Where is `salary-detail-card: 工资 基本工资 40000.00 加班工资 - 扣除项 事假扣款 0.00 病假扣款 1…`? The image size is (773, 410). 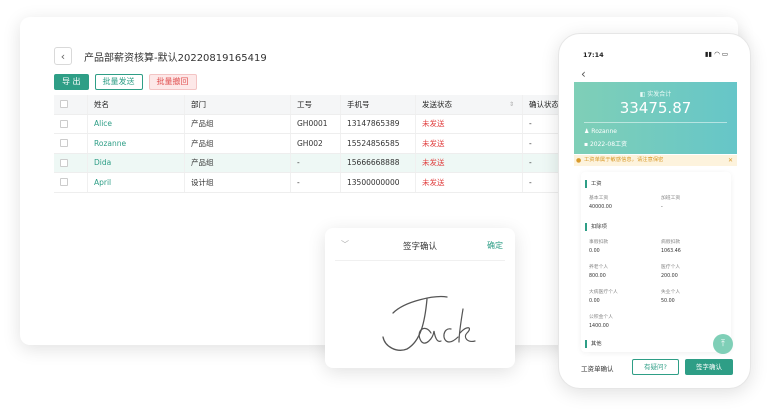 salary-detail-card: 工资 基本工资 40000.00 加班工资 - 扣除项 事假扣款 0.00 病假扣款 1… is located at coordinates (656, 262).